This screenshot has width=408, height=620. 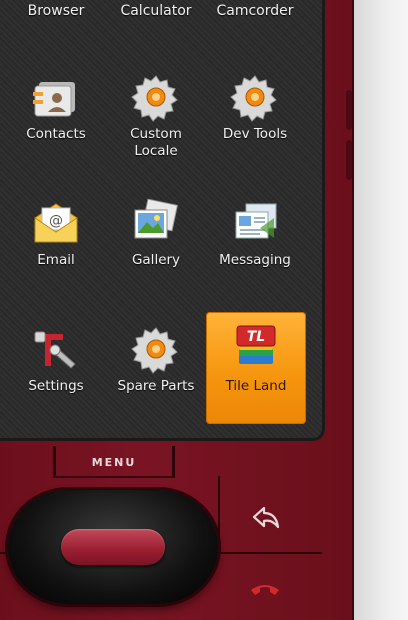 I want to click on app-label: Spare Parts, so click(x=156, y=386).